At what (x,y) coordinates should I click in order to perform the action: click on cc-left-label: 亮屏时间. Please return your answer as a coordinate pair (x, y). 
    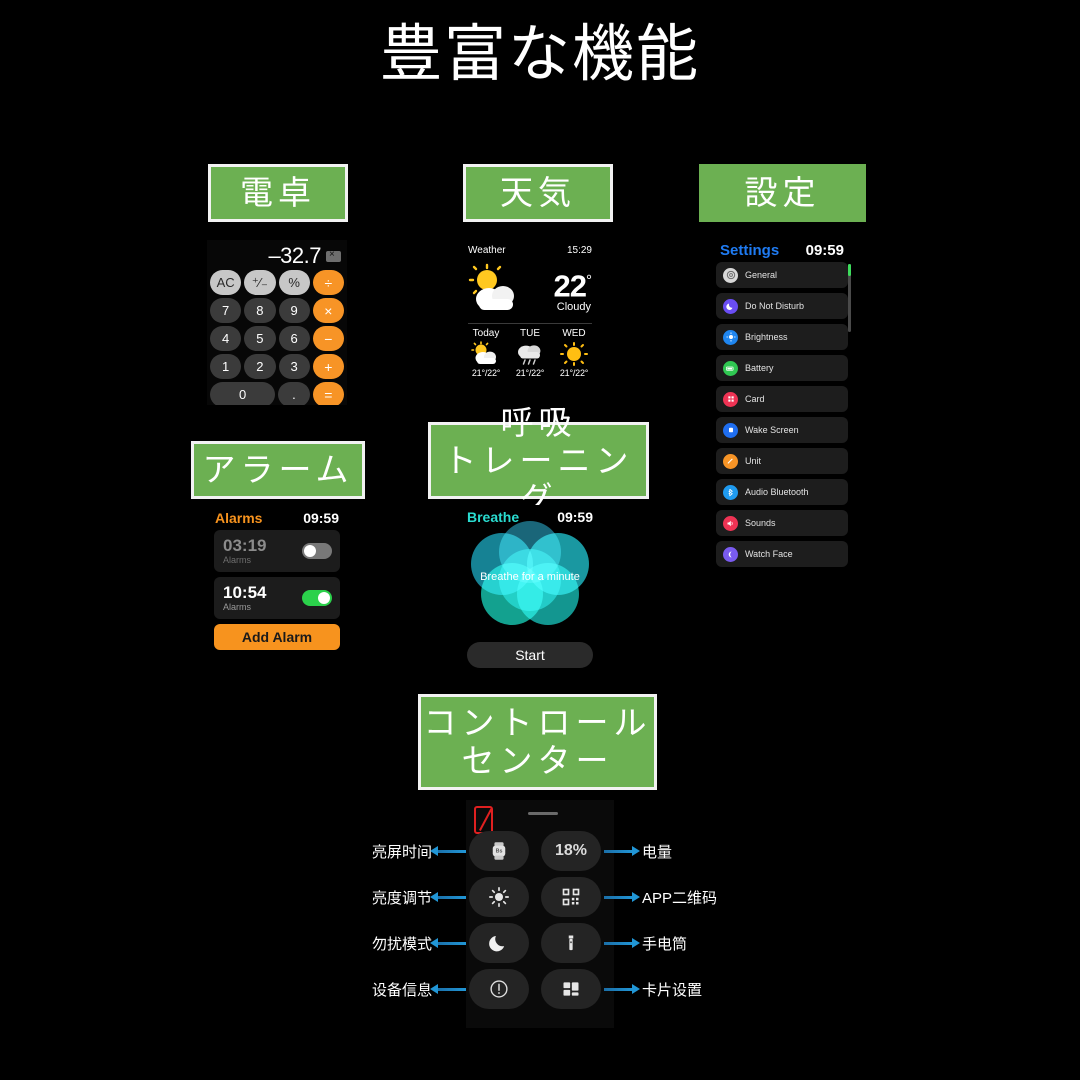
    Looking at the image, I should click on (401, 852).